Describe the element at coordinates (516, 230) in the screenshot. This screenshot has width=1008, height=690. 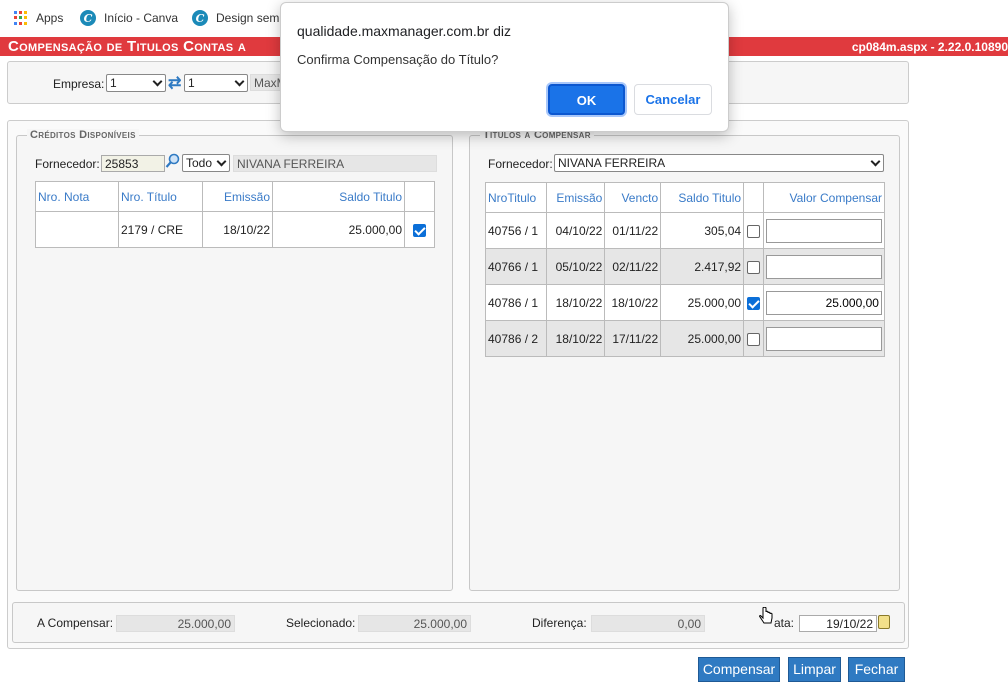
I see `cell-nro-titulo: 40756 / 1` at that location.